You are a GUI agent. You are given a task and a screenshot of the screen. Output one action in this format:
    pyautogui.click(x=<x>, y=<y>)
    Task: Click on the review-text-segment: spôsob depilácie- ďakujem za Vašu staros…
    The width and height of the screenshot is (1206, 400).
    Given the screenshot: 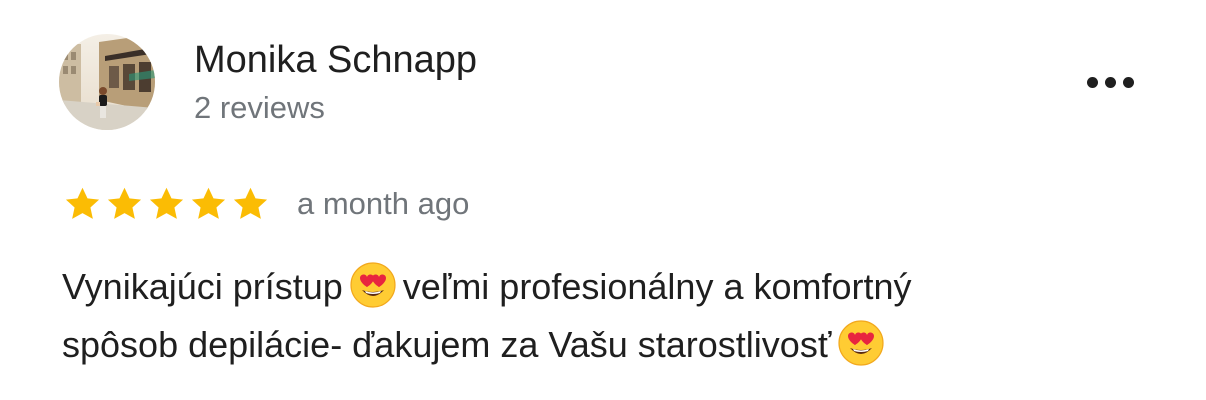 What is the action you would take?
    pyautogui.click(x=447, y=344)
    